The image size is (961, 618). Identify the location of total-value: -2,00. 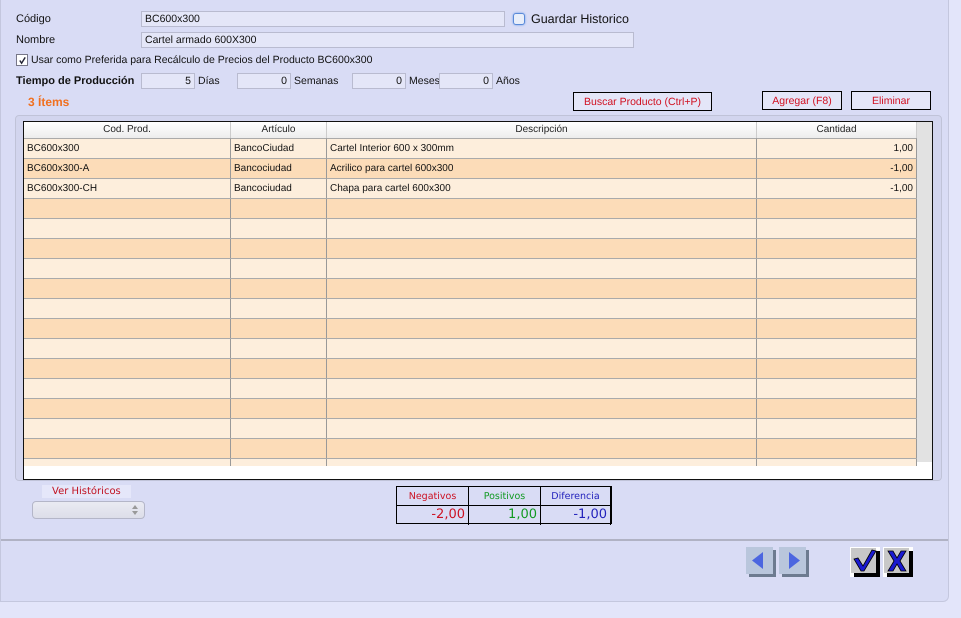
(433, 515).